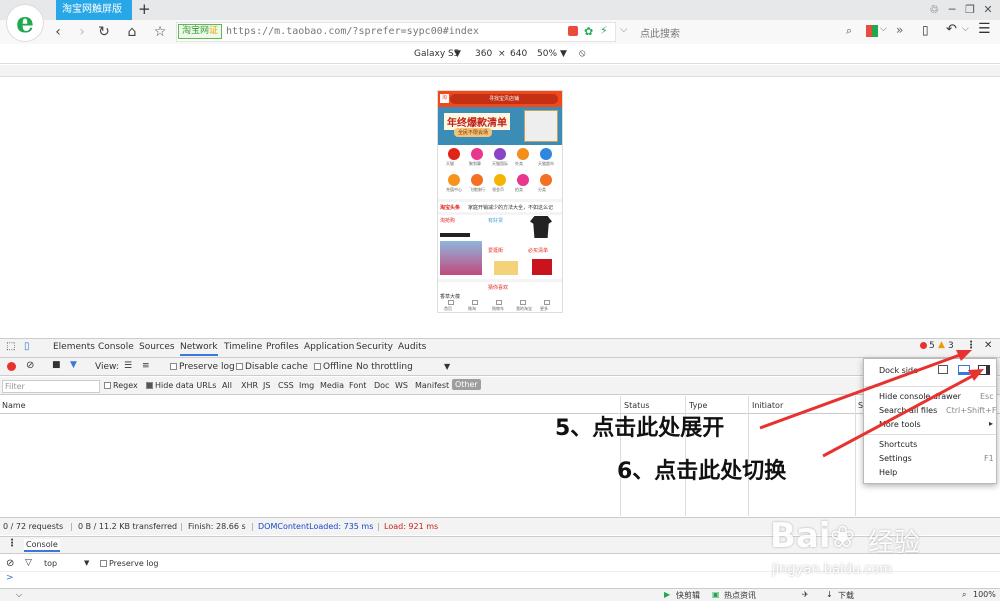 Image resolution: width=1000 pixels, height=601 pixels. Describe the element at coordinates (25, 23) in the screenshot. I see `browser-logo: e` at that location.